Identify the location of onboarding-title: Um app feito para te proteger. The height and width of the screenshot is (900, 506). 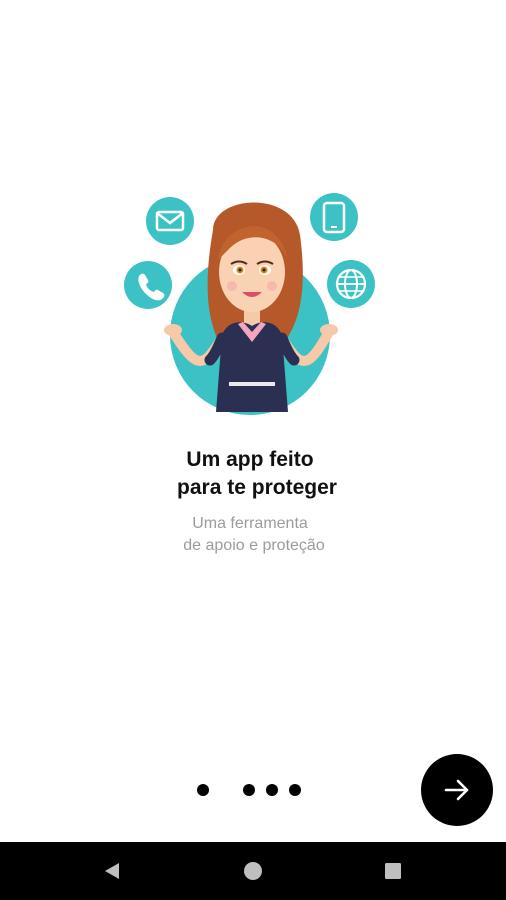
(253, 474).